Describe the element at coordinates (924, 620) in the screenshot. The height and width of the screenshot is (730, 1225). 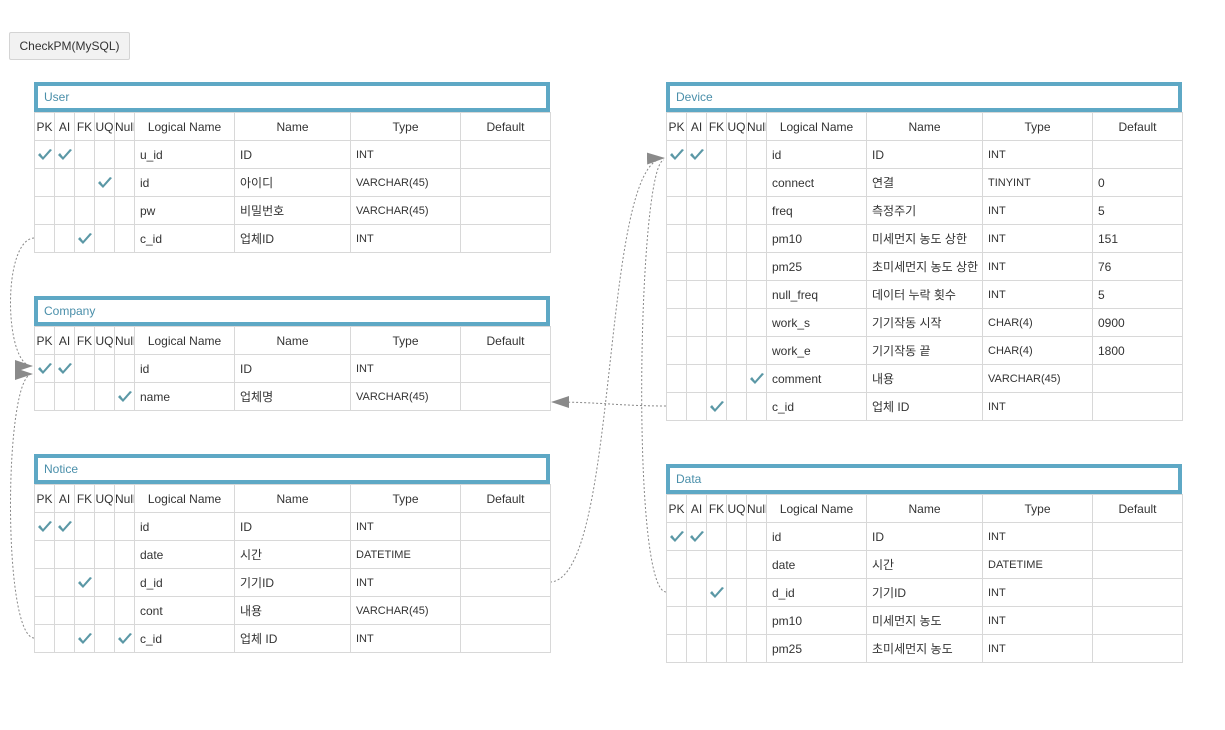
I see `name-cell: 미세먼지 농도` at that location.